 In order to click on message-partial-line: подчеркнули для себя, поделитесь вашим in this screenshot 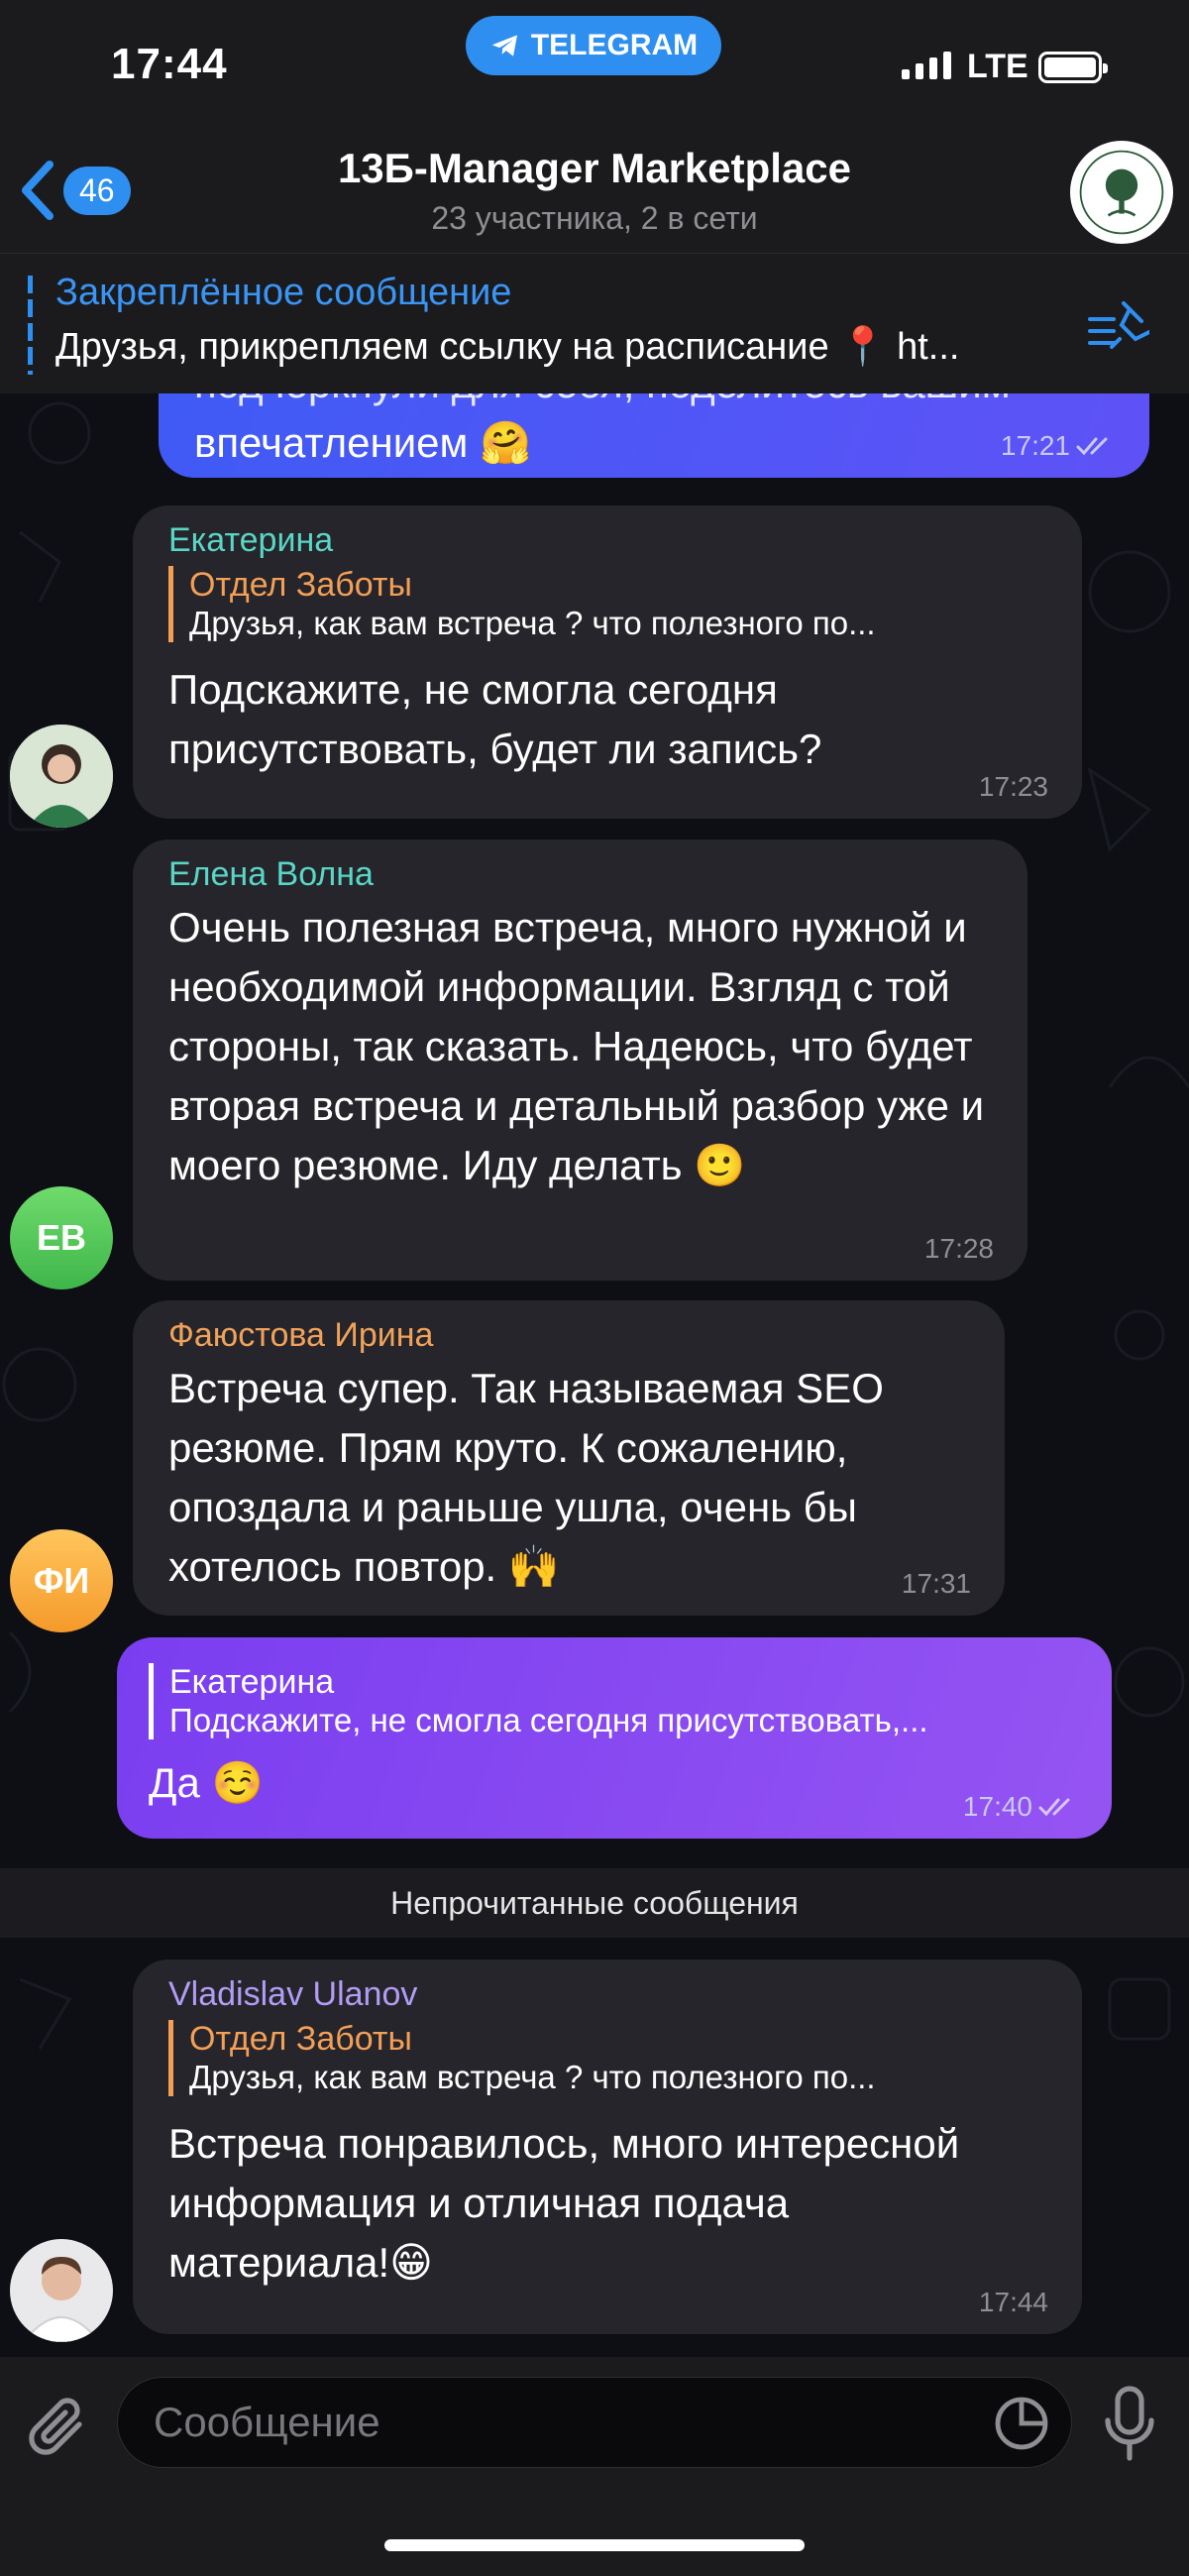, I will do `click(654, 403)`.